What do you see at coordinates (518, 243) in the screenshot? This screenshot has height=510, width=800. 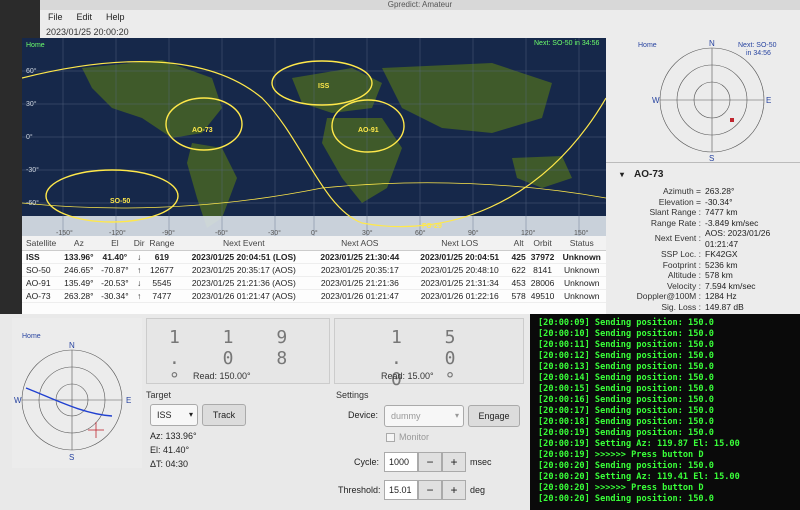 I see `column-header: Alt` at bounding box center [518, 243].